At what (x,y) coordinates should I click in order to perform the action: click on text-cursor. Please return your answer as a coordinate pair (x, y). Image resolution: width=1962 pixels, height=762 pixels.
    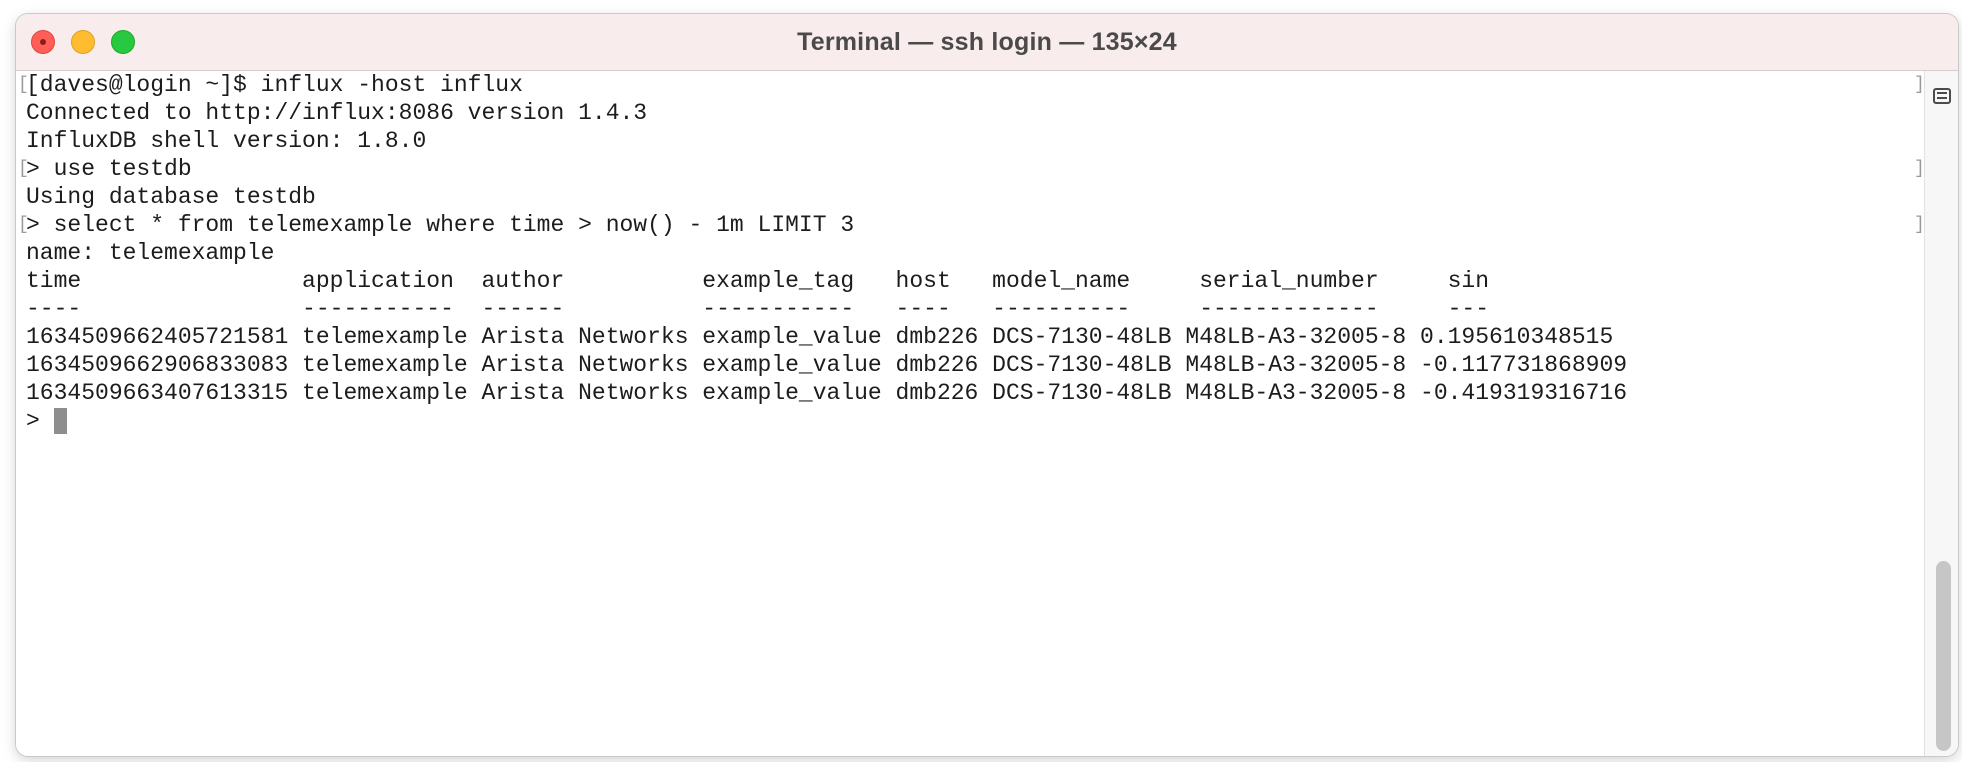
    Looking at the image, I should click on (60, 421).